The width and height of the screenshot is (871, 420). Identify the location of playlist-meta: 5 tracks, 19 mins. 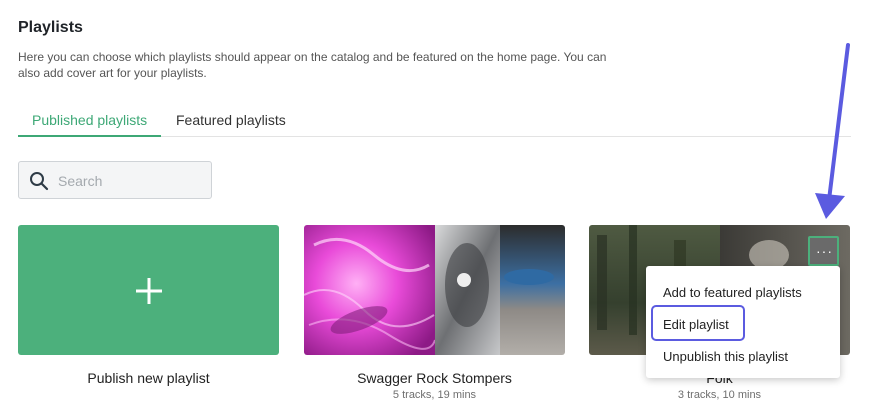
(434, 395).